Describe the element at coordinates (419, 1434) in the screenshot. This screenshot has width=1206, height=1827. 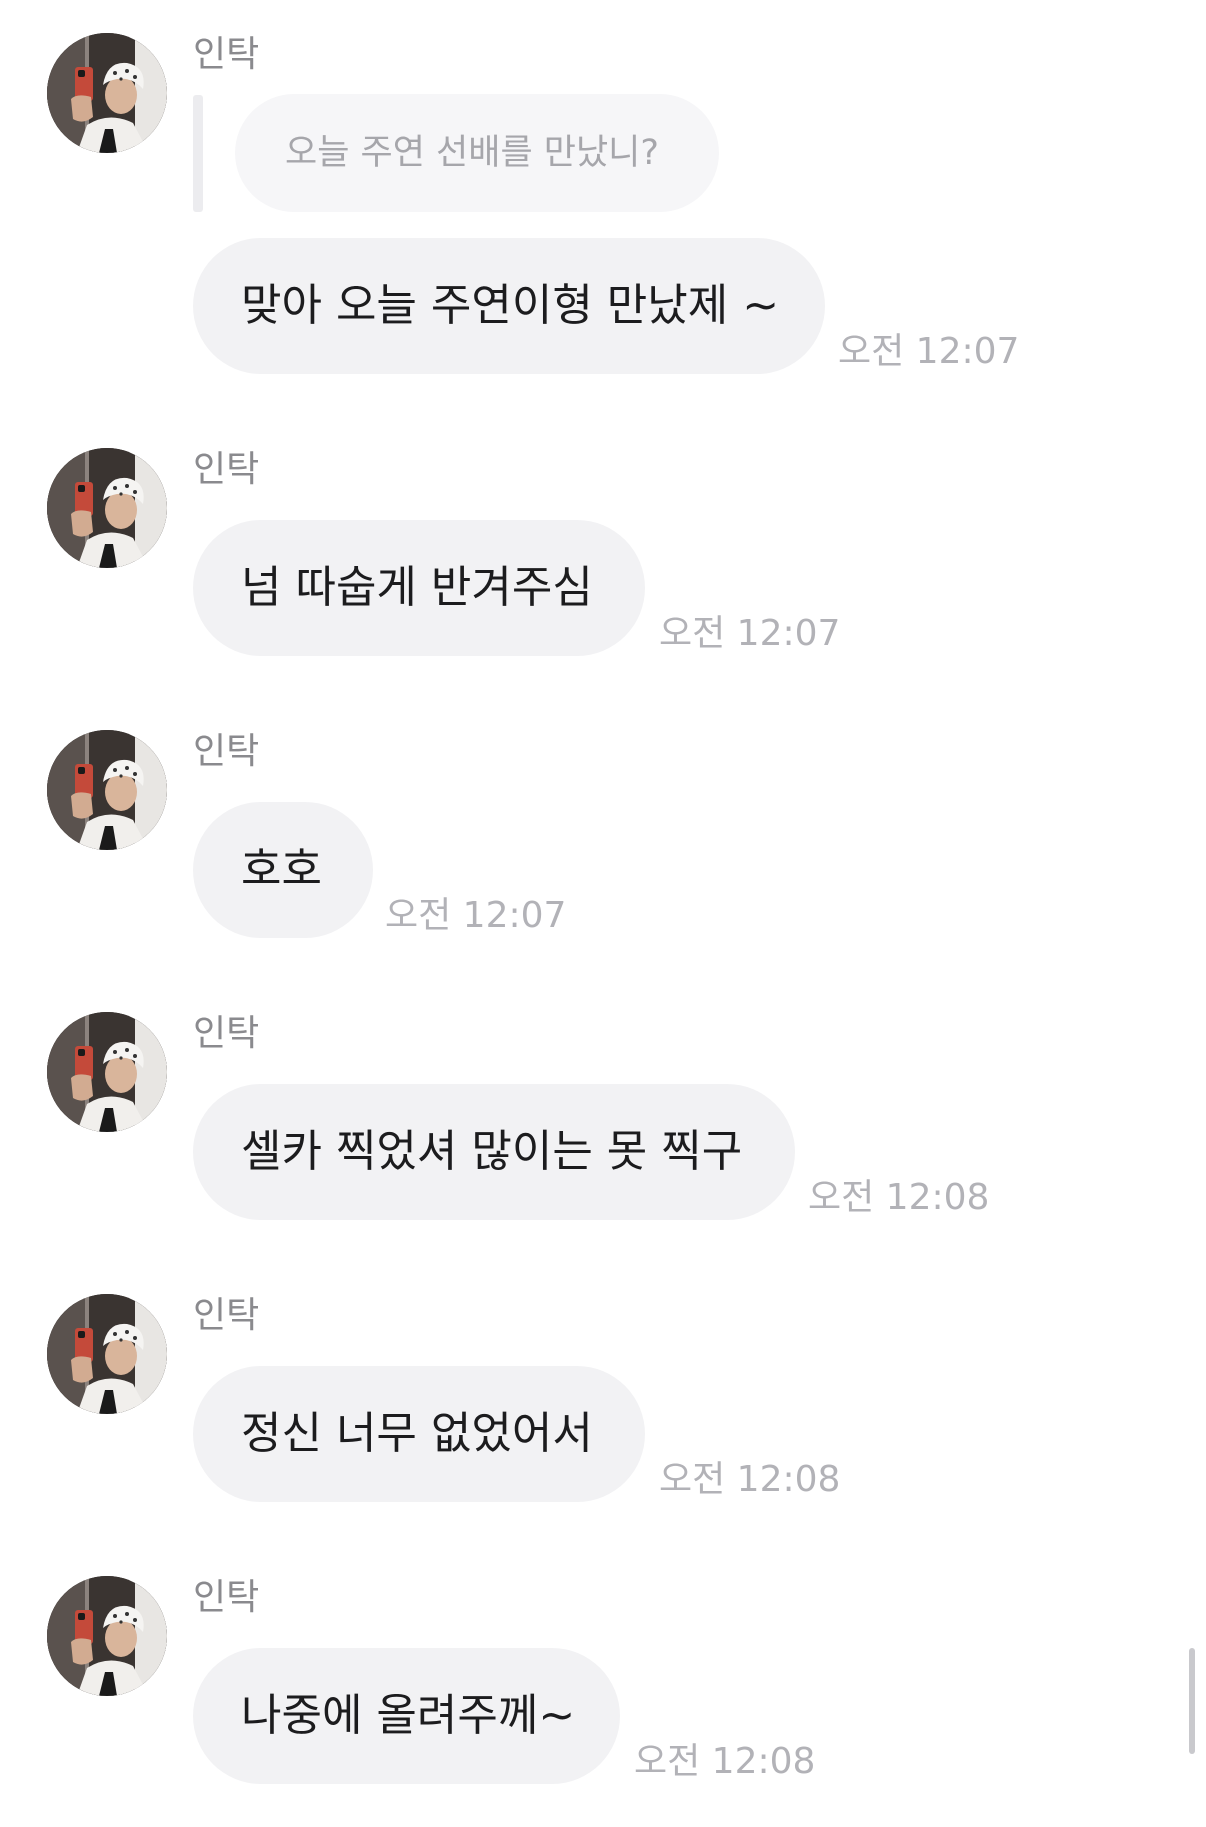
I see `message-bubble: 정신 너무 없었어서` at that location.